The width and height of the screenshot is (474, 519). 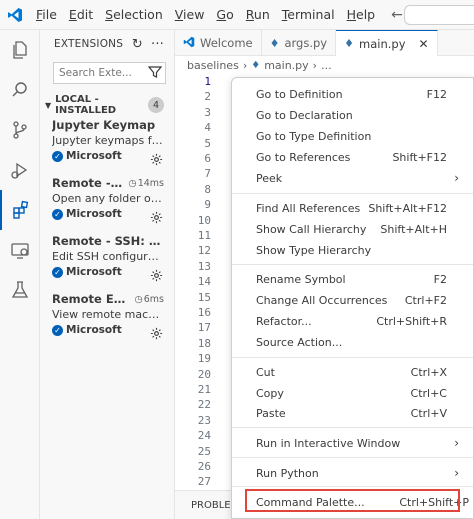 What do you see at coordinates (157, 44) in the screenshot?
I see `more-actions-icon: ···` at bounding box center [157, 44].